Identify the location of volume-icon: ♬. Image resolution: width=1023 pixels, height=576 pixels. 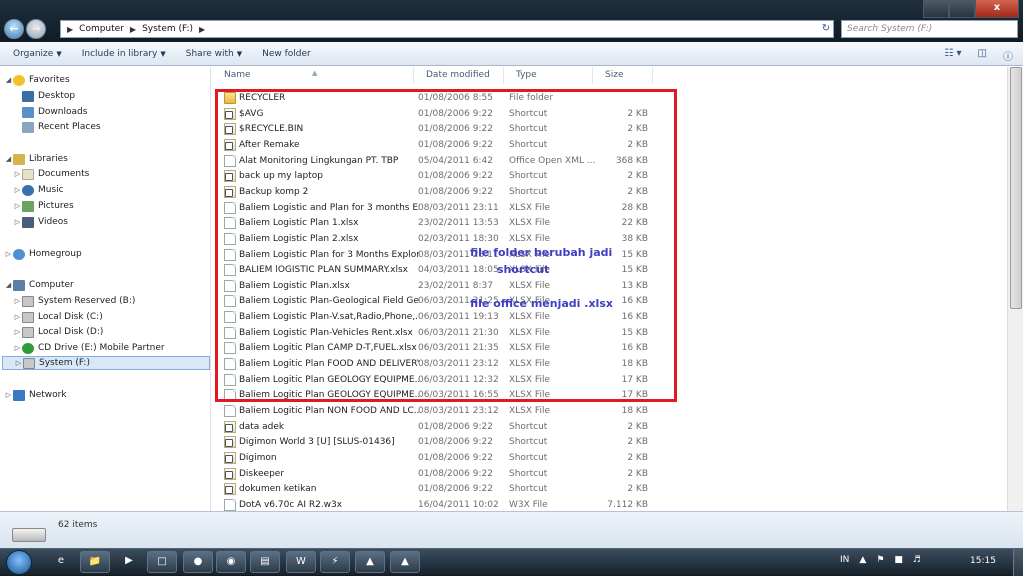
(917, 560).